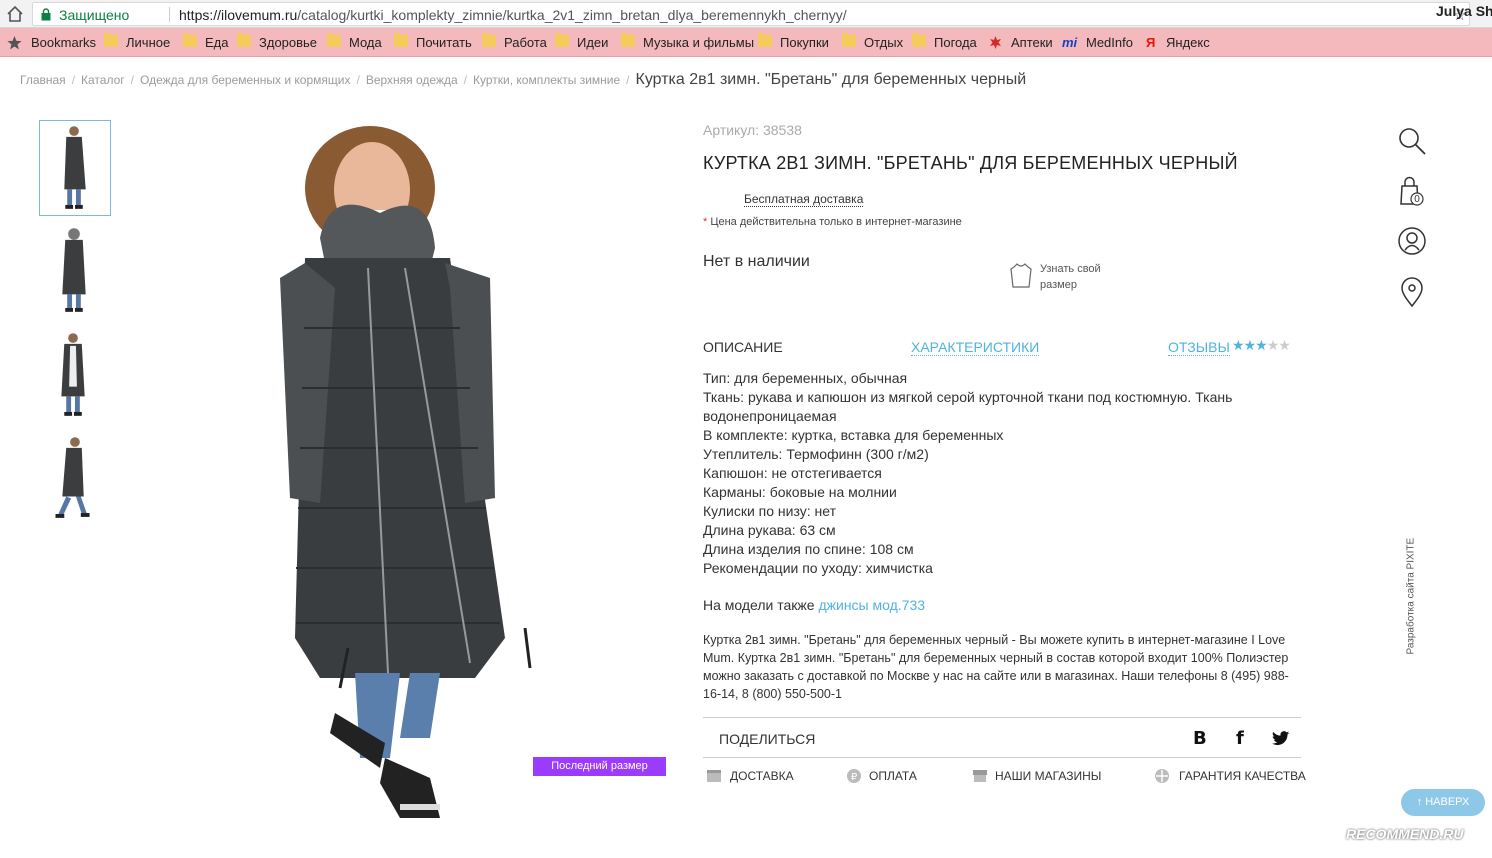  I want to click on bookmark-pokupki: Покупки, so click(804, 42).